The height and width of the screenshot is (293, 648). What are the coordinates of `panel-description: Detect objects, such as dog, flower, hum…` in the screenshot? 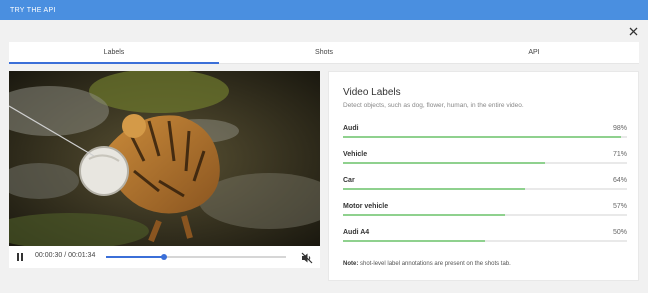 It's located at (433, 105).